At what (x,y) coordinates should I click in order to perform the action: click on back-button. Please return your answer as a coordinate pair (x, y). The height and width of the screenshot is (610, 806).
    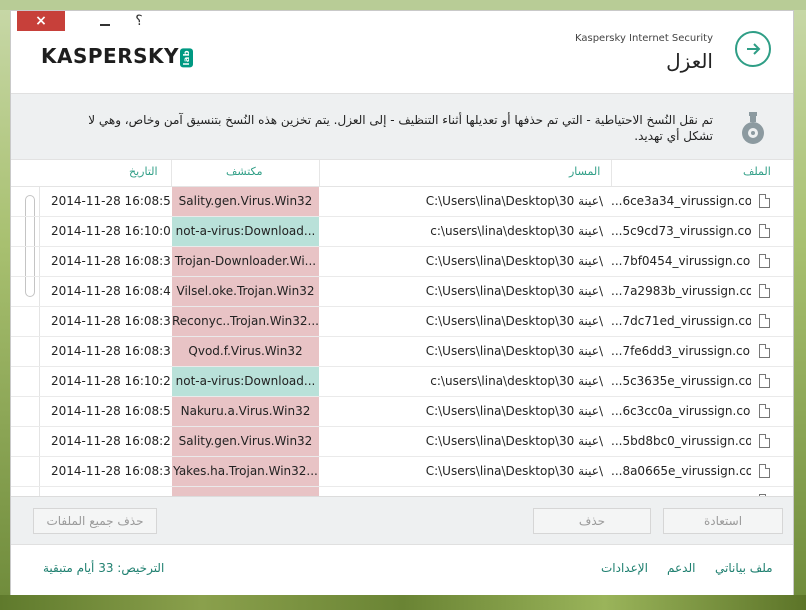
    Looking at the image, I should click on (753, 49).